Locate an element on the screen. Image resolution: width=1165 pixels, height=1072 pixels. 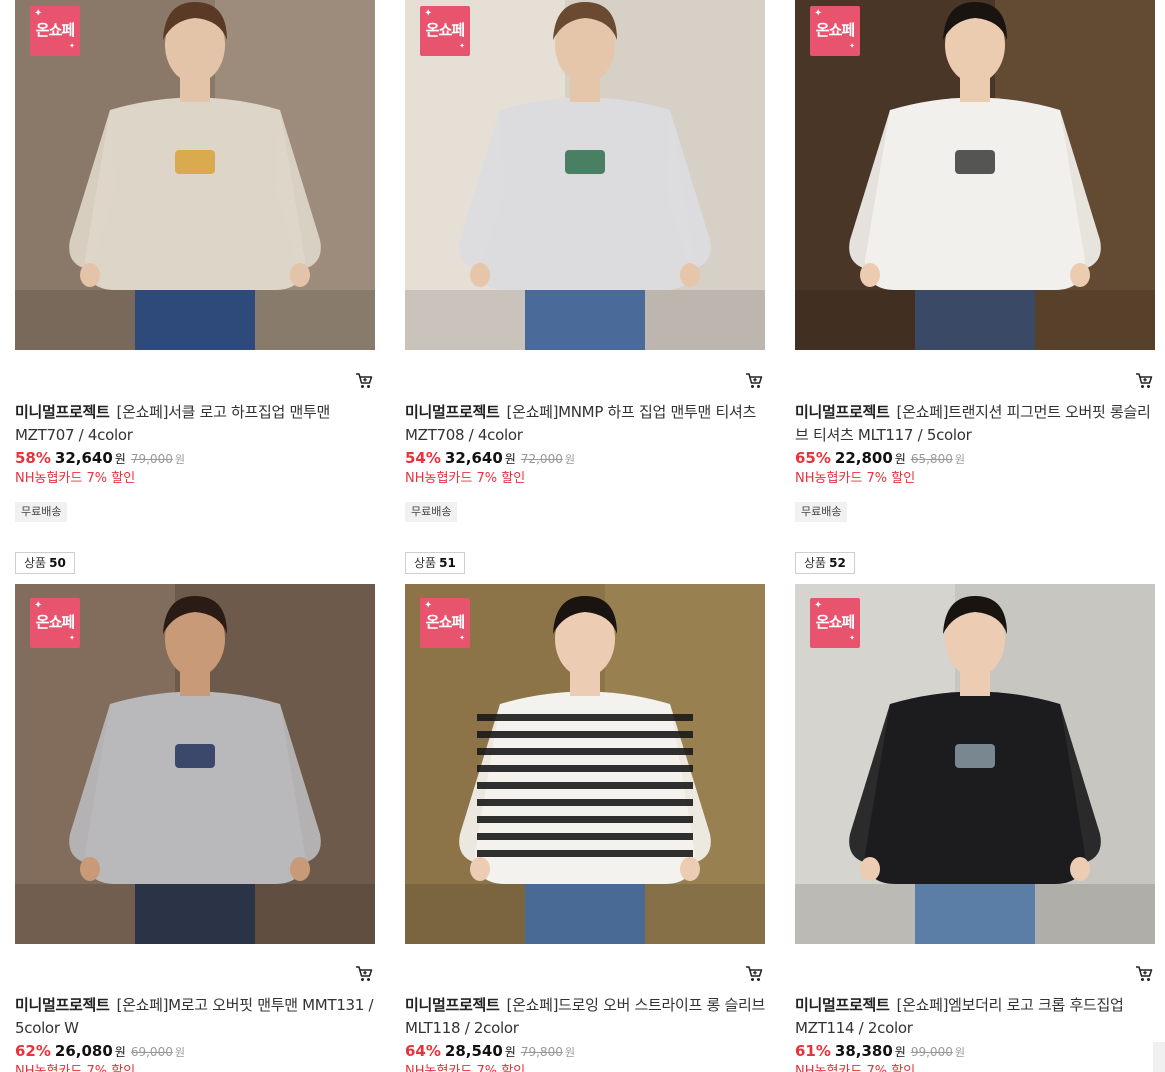
price-row: 62% 26,080 원 69,000 원 is located at coordinates (195, 1052).